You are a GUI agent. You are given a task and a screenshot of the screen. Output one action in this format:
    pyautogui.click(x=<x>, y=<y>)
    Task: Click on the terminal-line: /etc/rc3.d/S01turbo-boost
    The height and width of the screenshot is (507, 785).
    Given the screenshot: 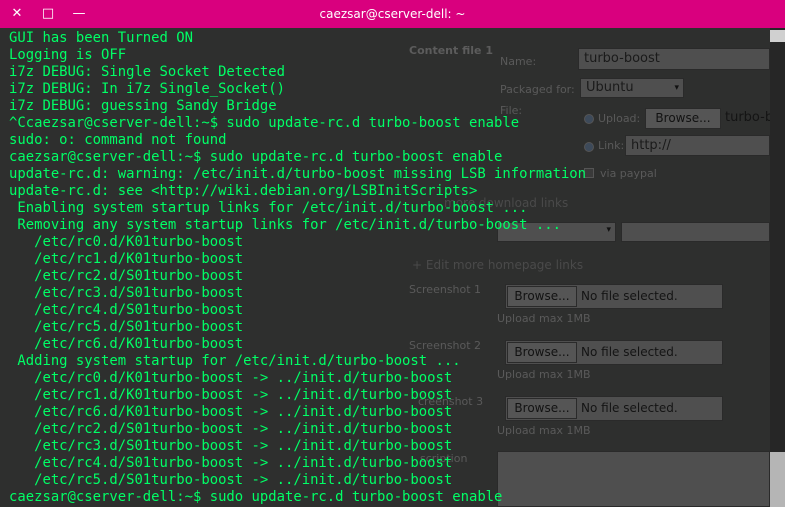 What is the action you would take?
    pyautogui.click(x=126, y=293)
    